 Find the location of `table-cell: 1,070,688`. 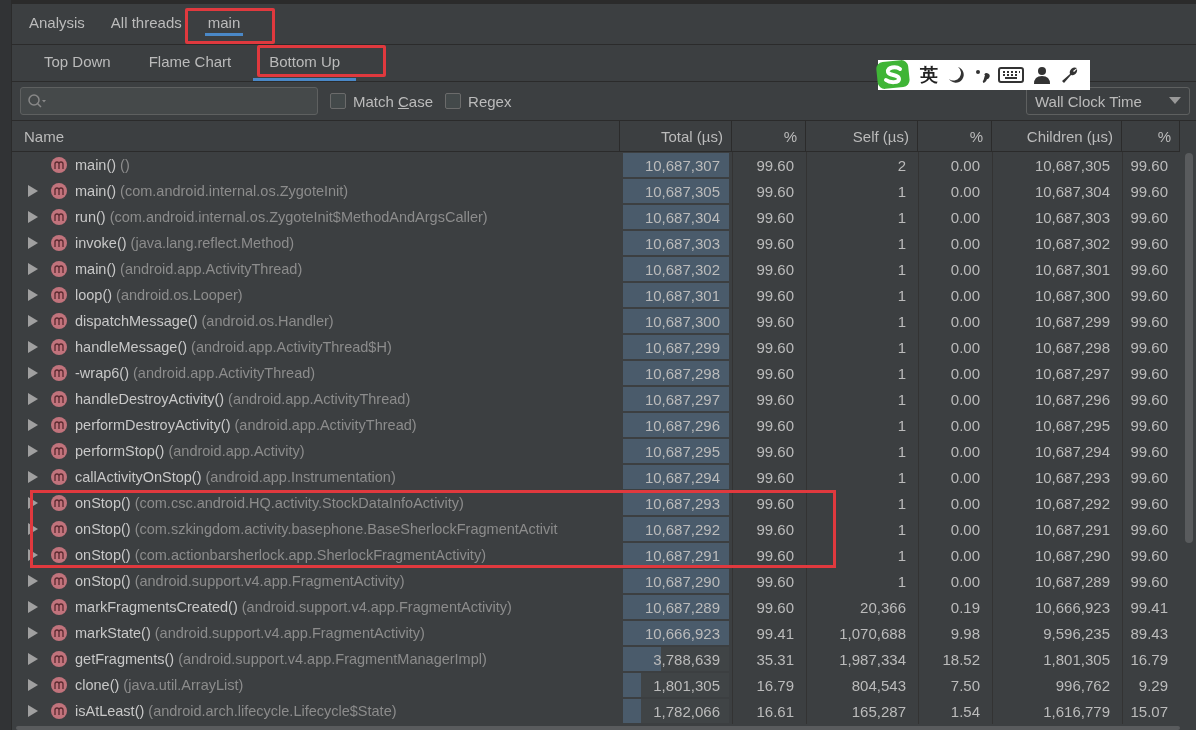

table-cell: 1,070,688 is located at coordinates (872, 633).